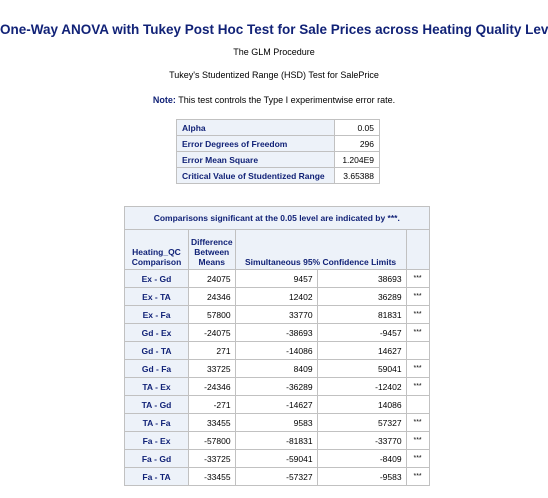 The image size is (548, 498). Describe the element at coordinates (361, 368) in the screenshot. I see `upper-limit: 59041` at that location.